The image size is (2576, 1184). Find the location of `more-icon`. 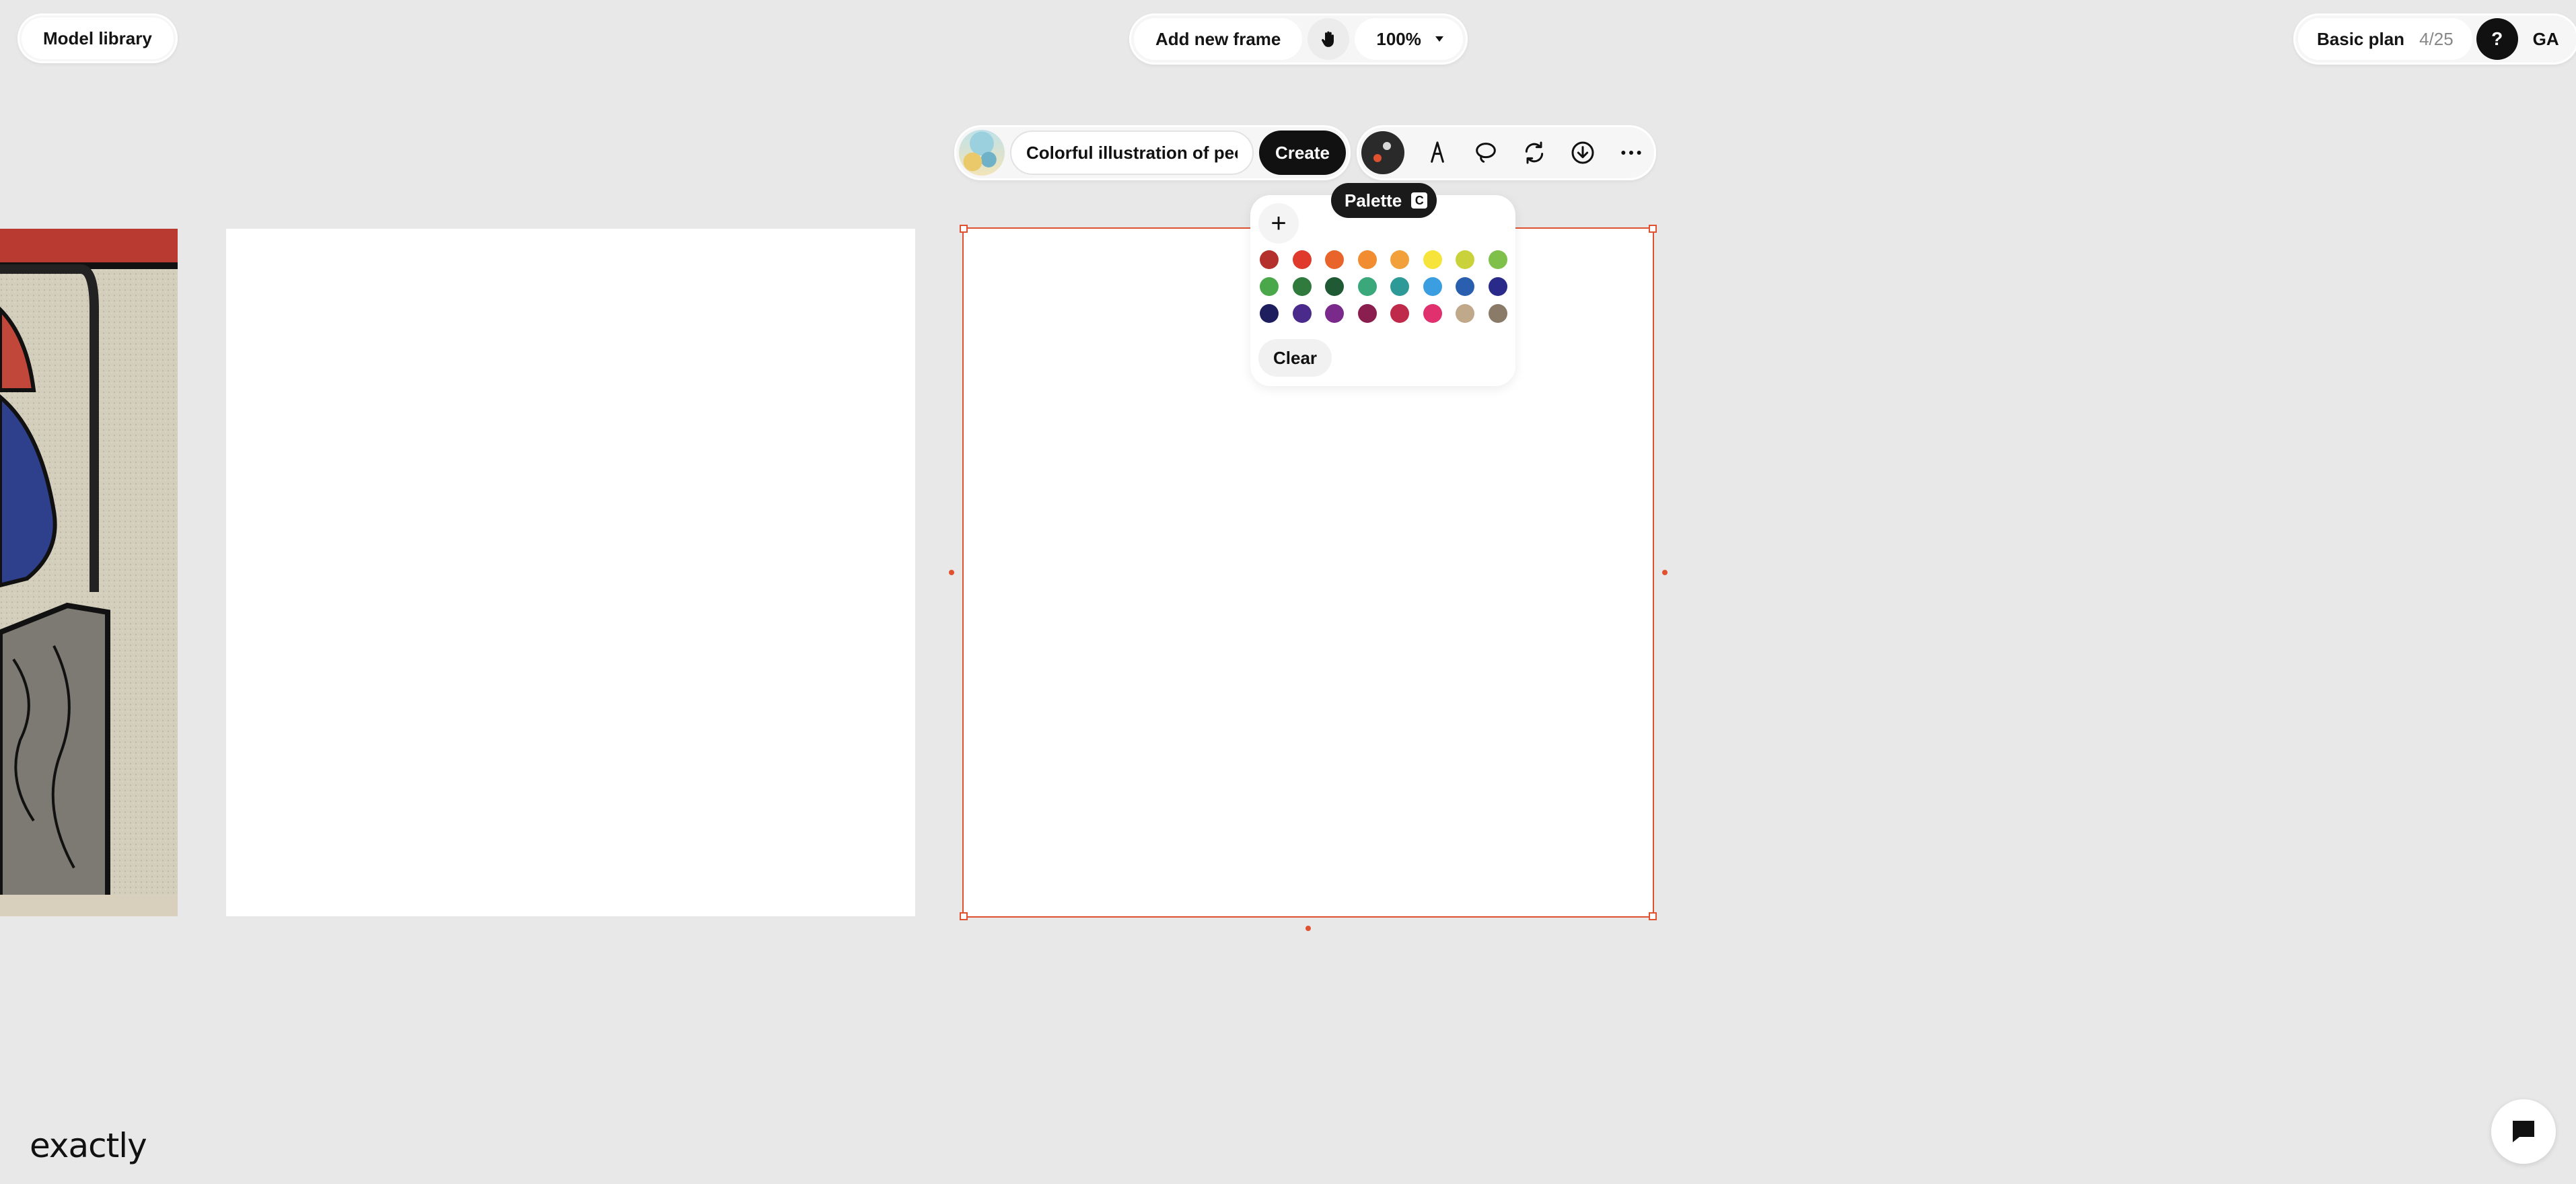

more-icon is located at coordinates (1631, 153).